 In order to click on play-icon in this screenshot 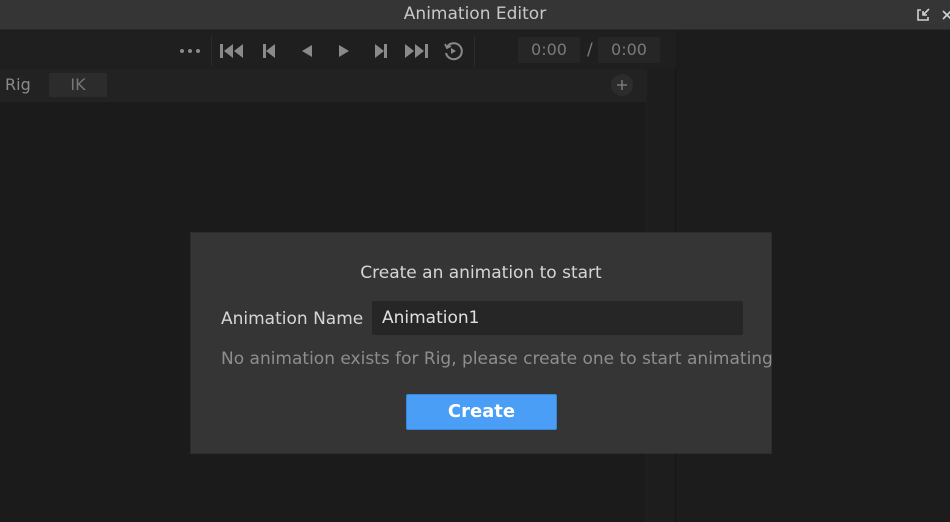, I will do `click(344, 51)`.